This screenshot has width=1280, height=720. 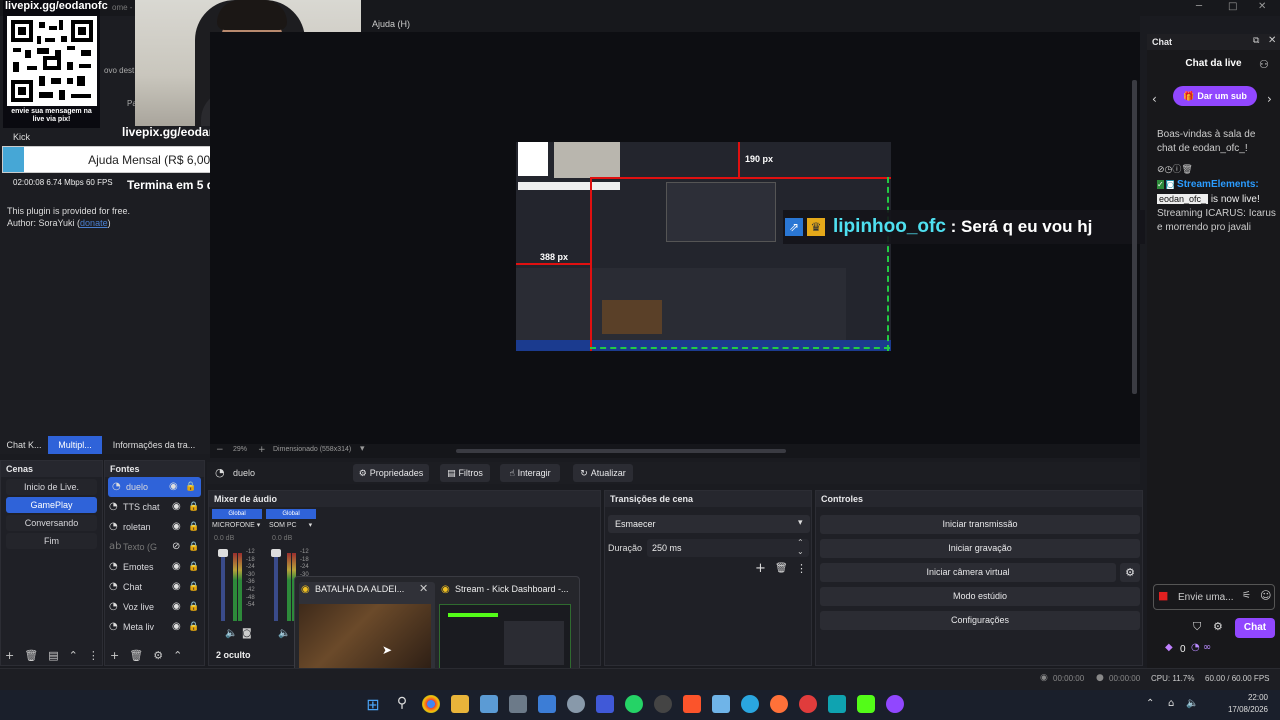 What do you see at coordinates (154, 507) in the screenshot?
I see `source-item: ◔ TTS chat ◉ 🔒` at bounding box center [154, 507].